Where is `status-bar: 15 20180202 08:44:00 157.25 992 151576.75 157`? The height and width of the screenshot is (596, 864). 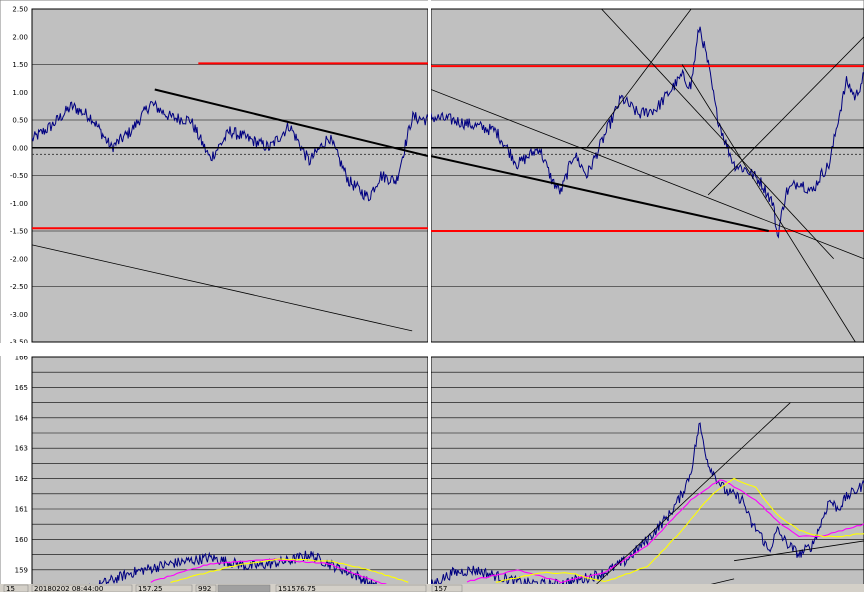 status-bar: 15 20180202 08:44:00 157.25 992 151576.75 157 is located at coordinates (432, 588).